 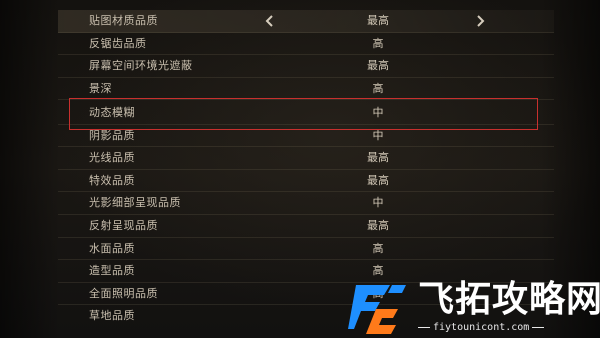 I want to click on setting-label: 特效品质, so click(x=112, y=180).